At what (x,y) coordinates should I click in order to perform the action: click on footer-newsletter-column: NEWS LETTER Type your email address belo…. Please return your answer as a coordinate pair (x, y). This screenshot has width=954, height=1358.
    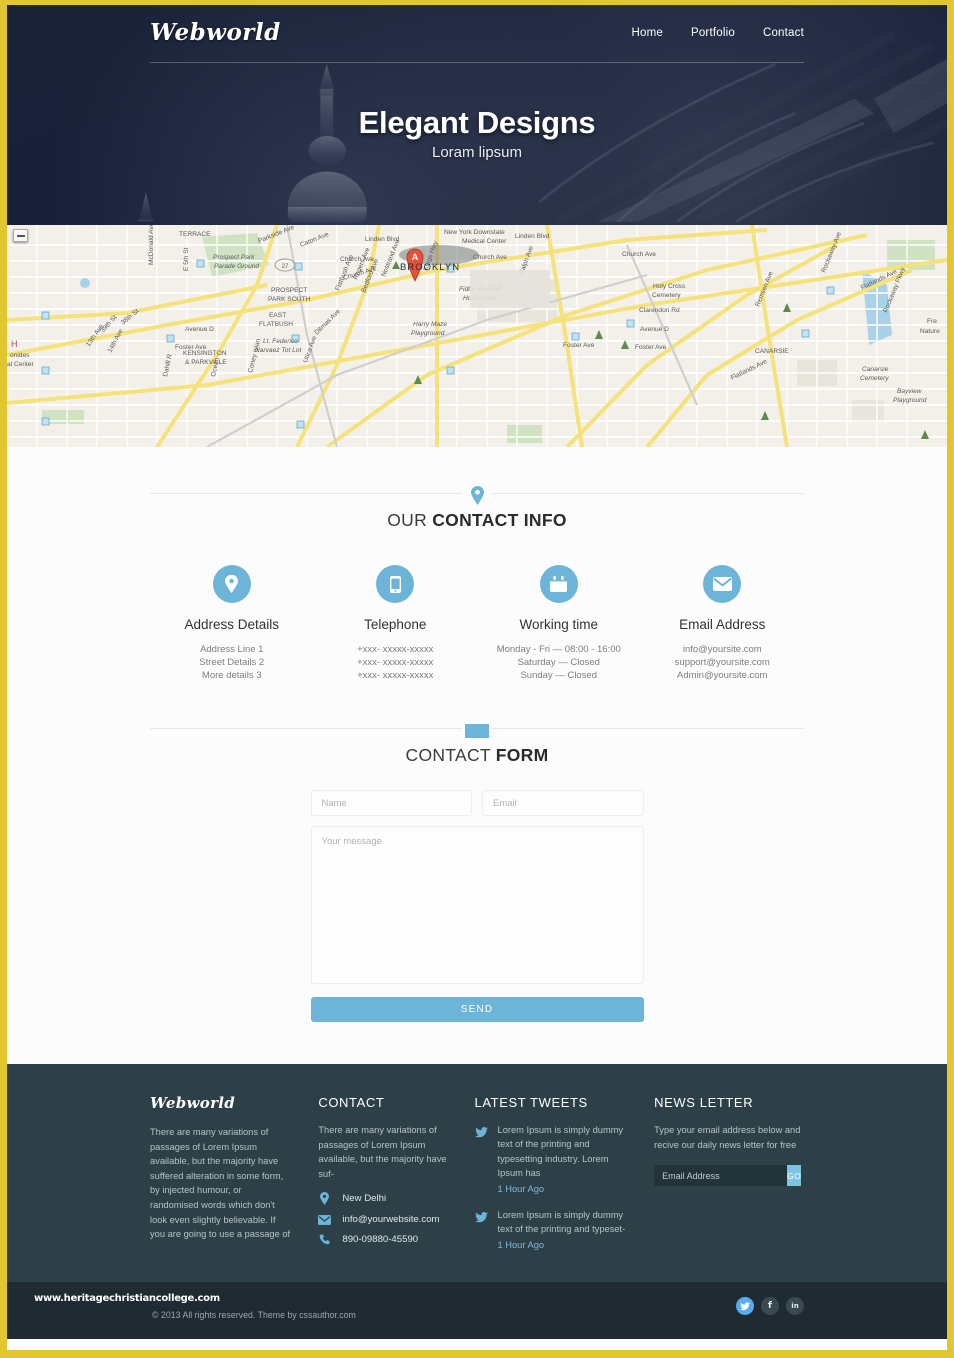
    Looking at the image, I should click on (729, 1179).